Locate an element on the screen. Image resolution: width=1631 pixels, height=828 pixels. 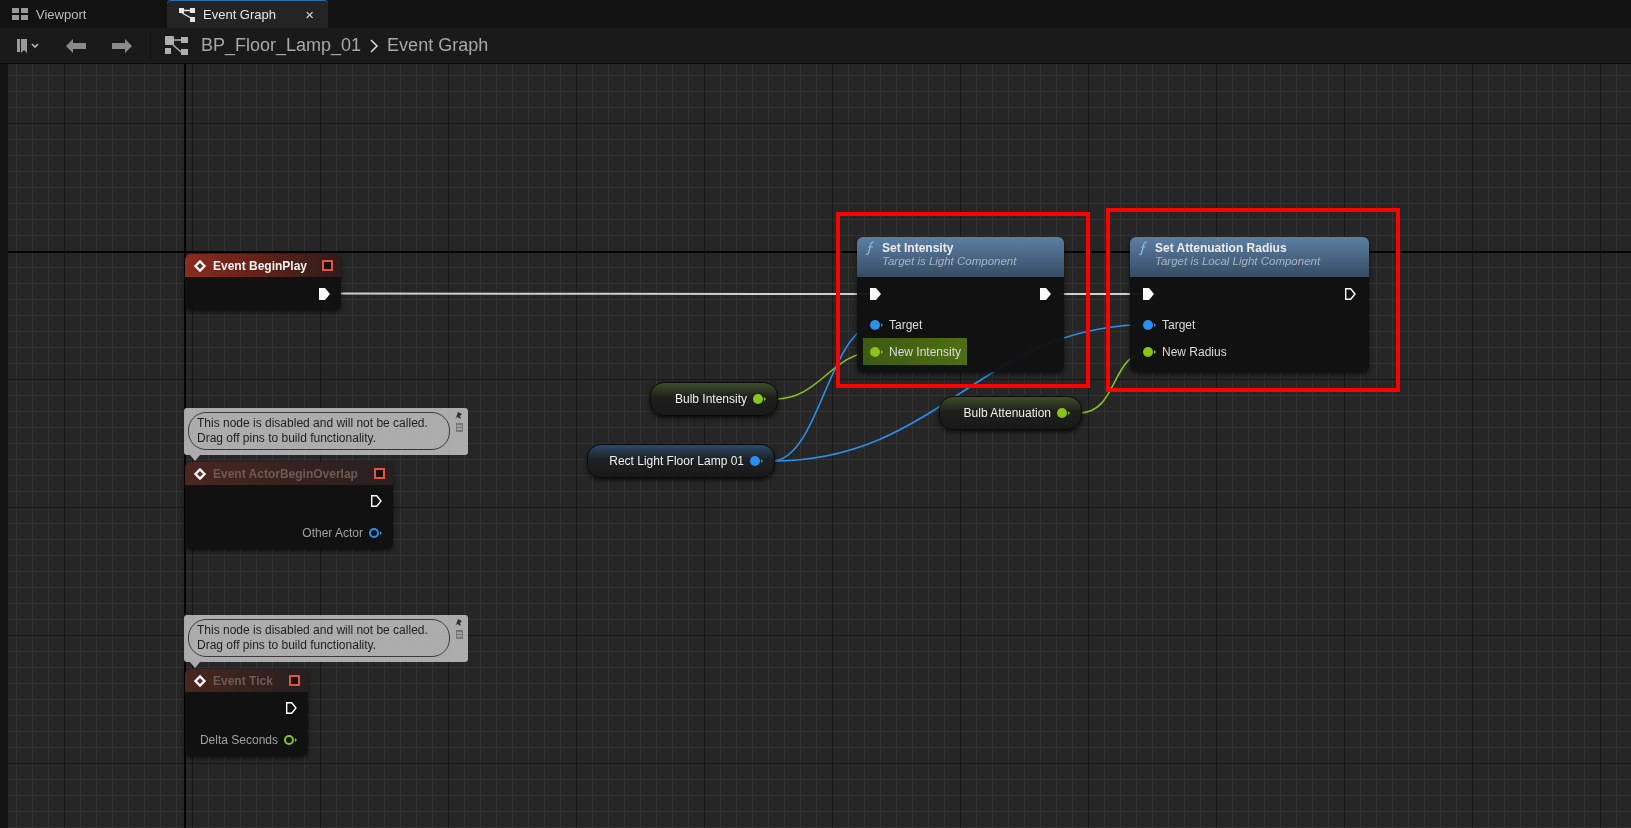
node-subtitle: Target is Local Light Component is located at coordinates (1238, 261).